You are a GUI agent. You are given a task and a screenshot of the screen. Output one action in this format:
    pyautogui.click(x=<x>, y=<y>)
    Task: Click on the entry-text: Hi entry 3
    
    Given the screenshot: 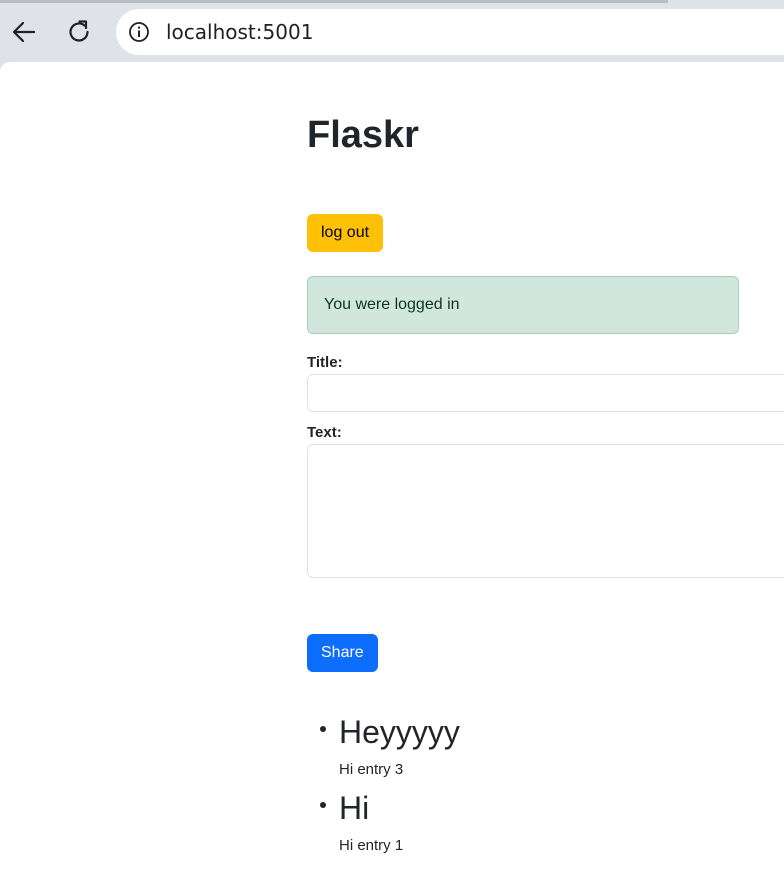 What is the action you would take?
    pyautogui.click(x=371, y=769)
    